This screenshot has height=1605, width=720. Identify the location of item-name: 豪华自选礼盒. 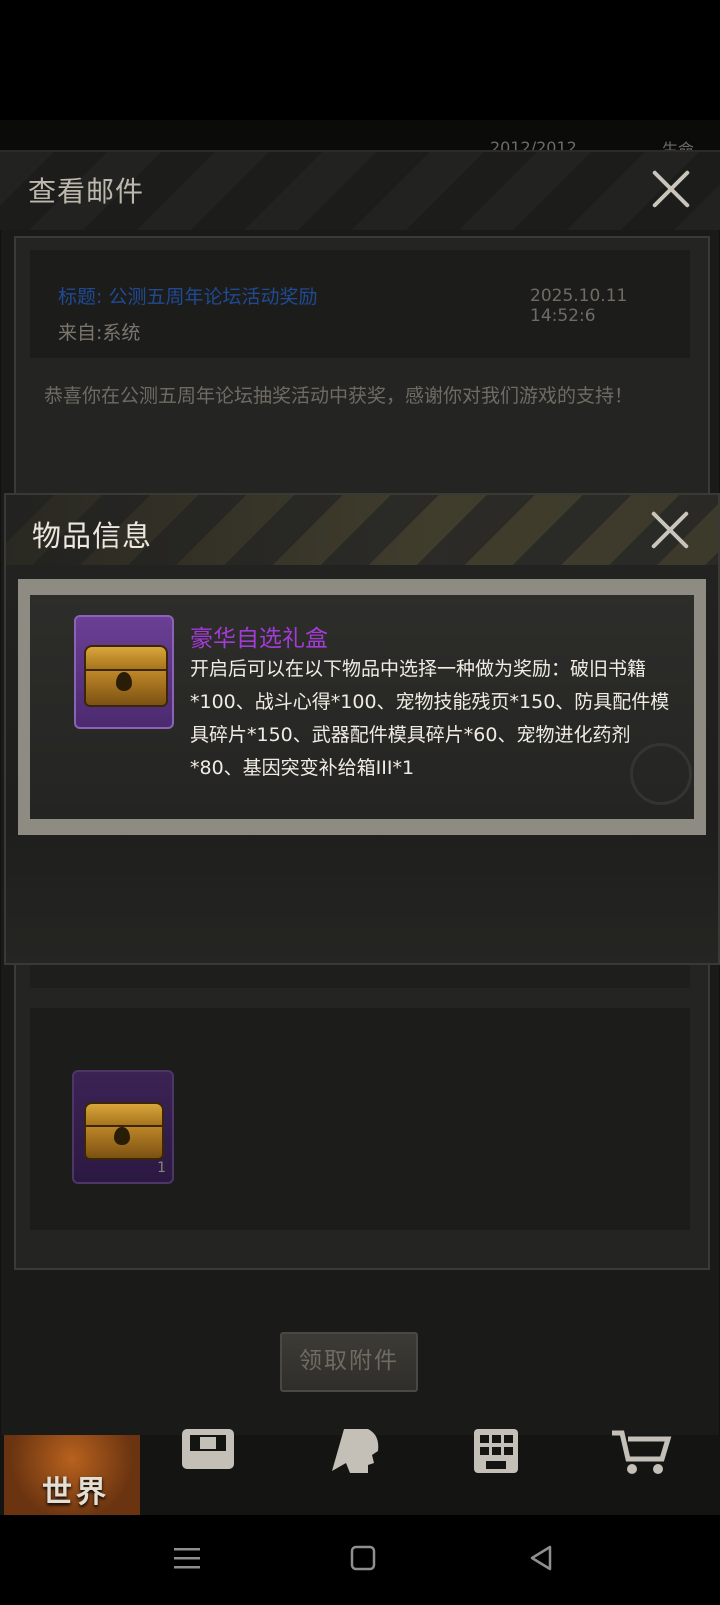
(259, 639).